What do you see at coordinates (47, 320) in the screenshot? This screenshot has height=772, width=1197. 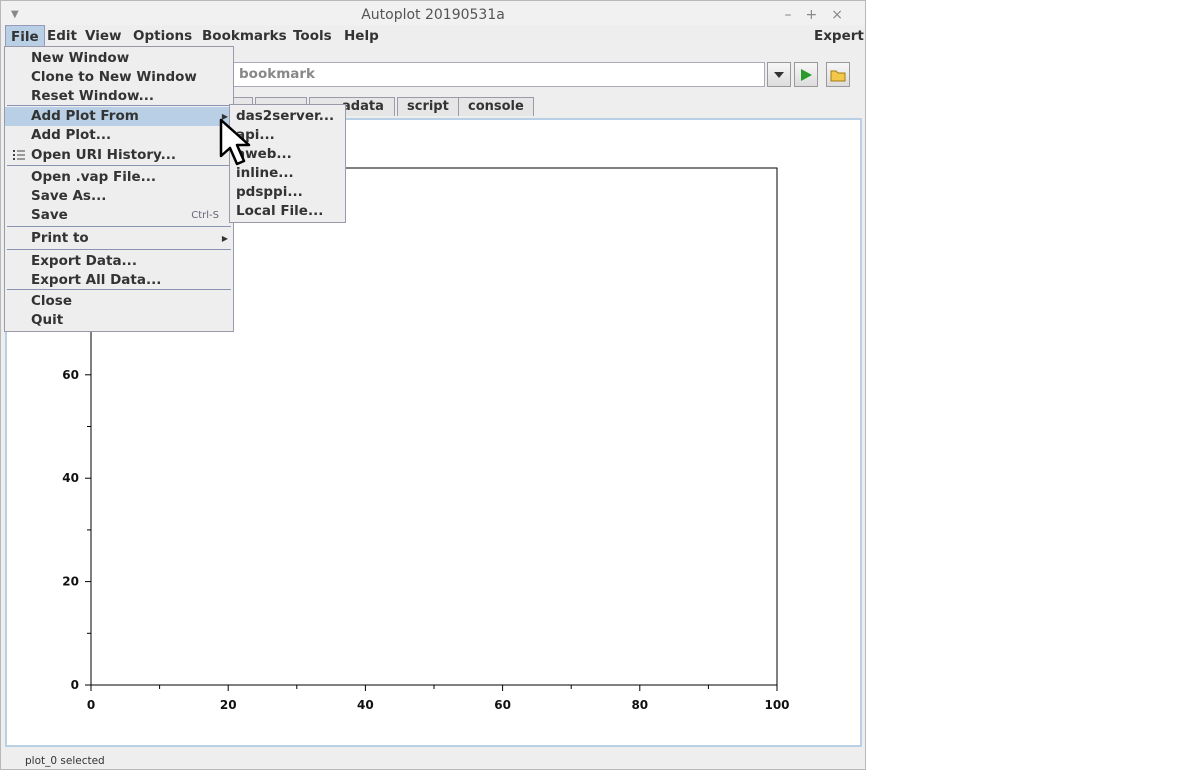 I see `menu-item-label: Quit` at bounding box center [47, 320].